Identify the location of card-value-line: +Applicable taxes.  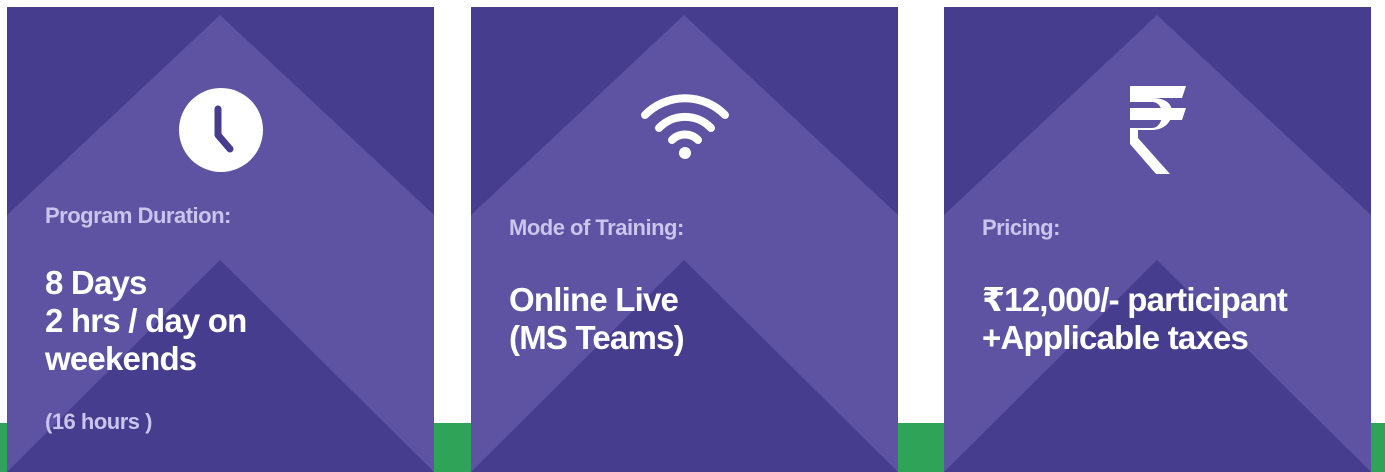
(1115, 337).